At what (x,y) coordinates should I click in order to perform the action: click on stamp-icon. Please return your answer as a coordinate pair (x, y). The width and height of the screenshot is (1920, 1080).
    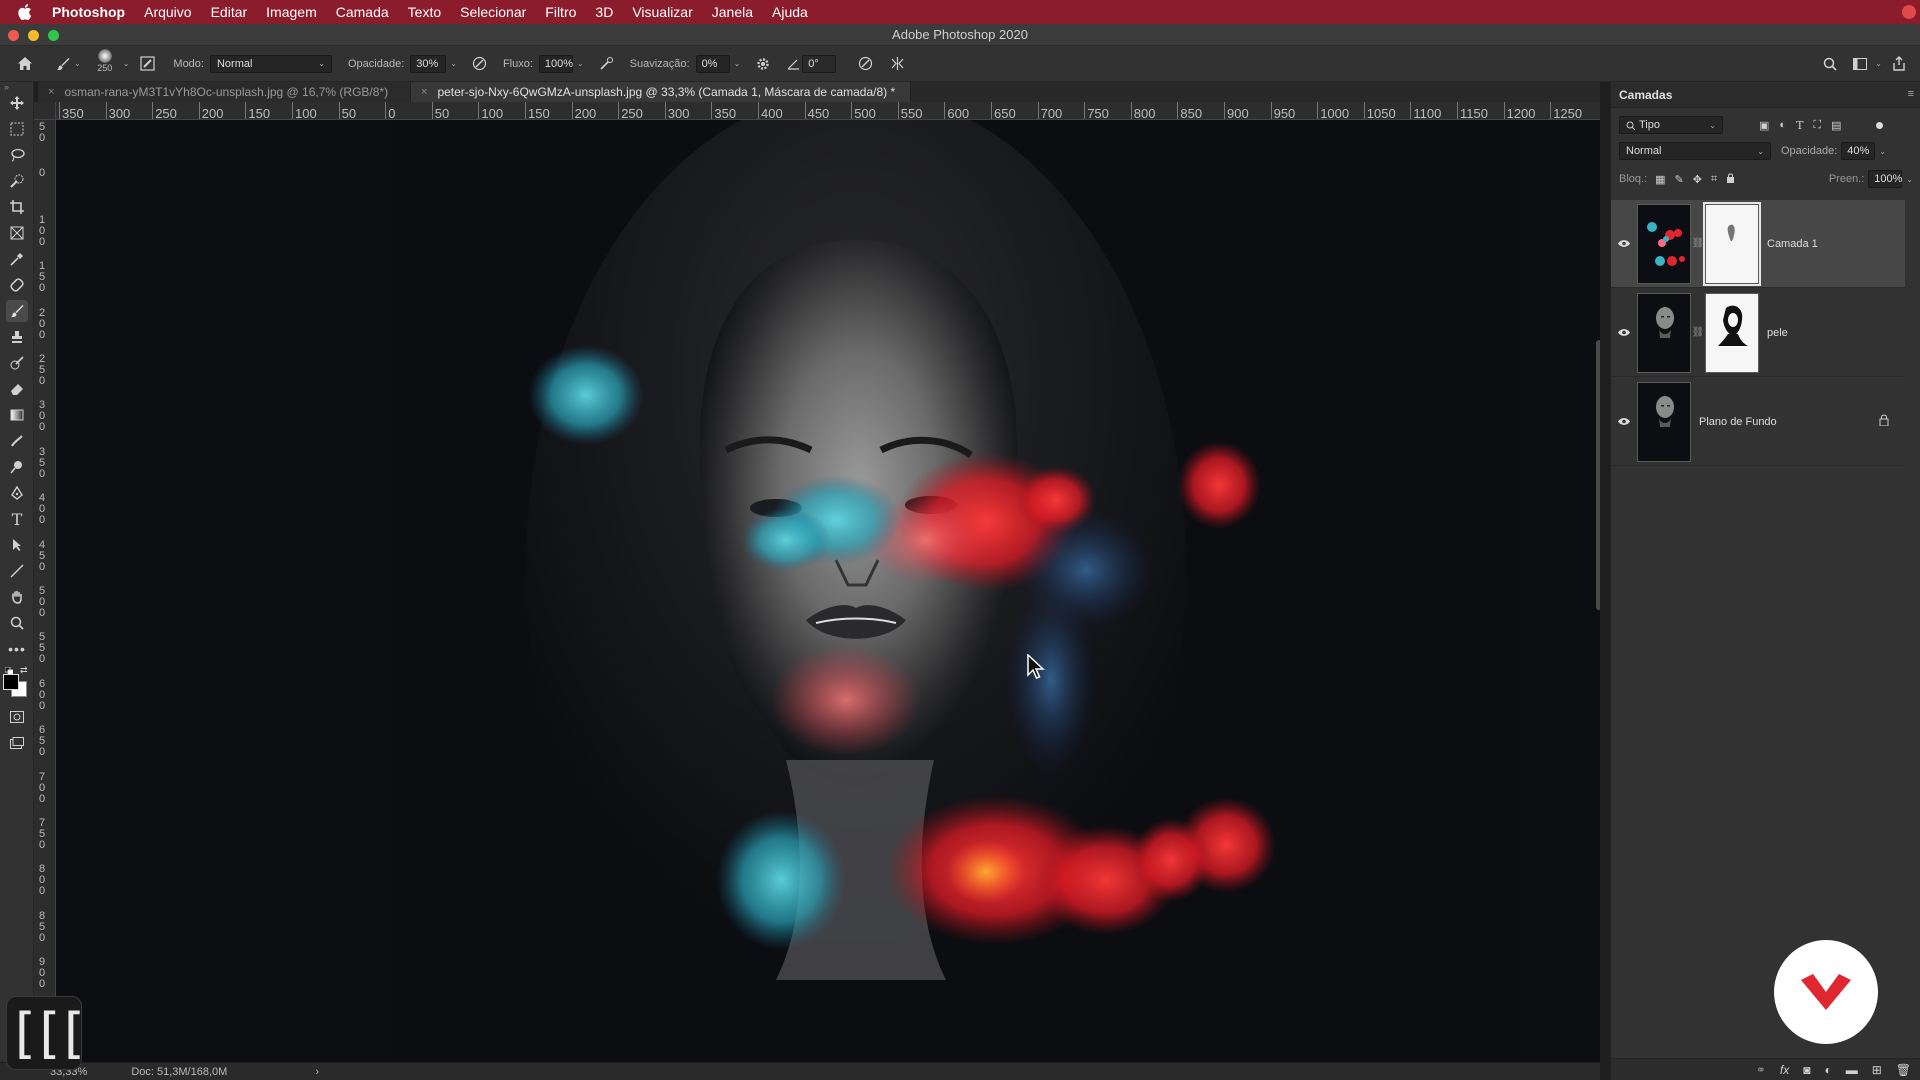
    Looking at the image, I should click on (17, 337).